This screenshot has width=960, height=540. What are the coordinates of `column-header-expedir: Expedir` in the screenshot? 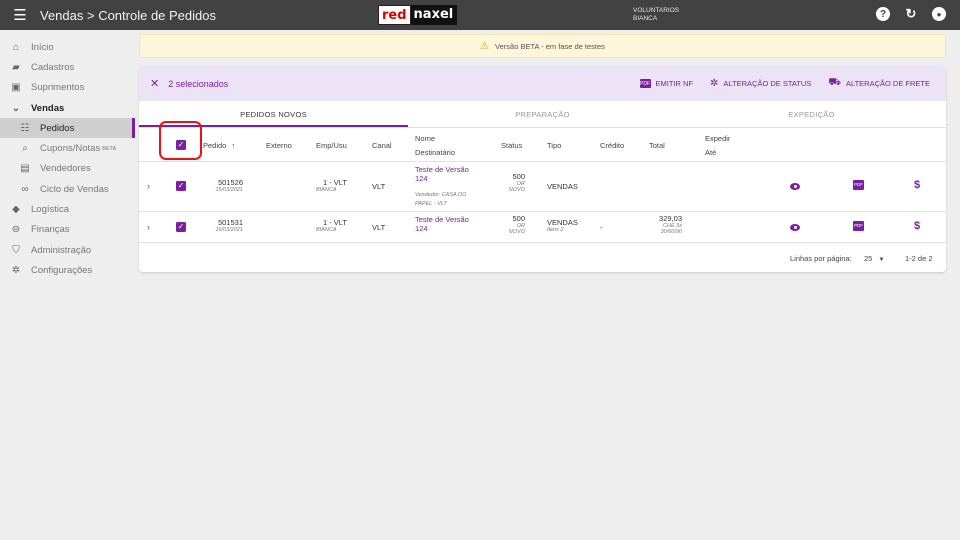 It's located at (717, 138).